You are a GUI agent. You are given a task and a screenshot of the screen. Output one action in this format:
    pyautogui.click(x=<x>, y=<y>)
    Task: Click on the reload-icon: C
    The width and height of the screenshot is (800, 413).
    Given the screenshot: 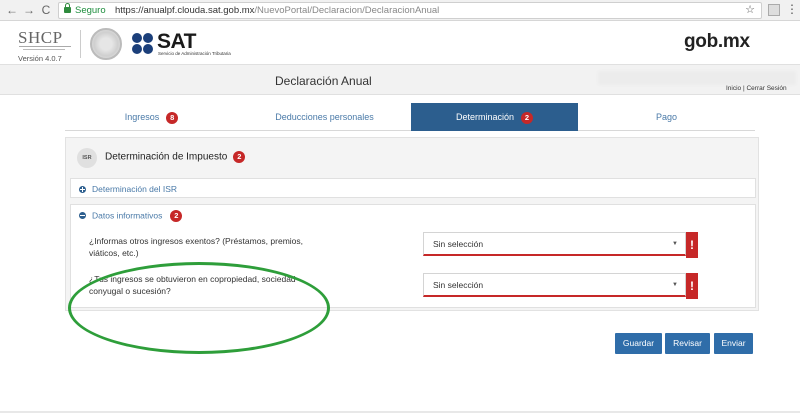 What is the action you would take?
    pyautogui.click(x=46, y=10)
    